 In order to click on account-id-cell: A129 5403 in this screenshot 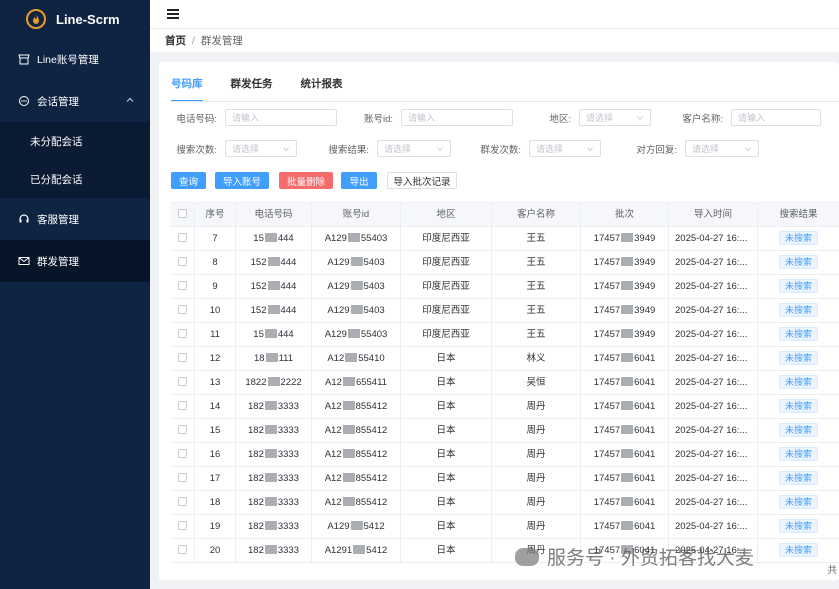, I will do `click(356, 310)`.